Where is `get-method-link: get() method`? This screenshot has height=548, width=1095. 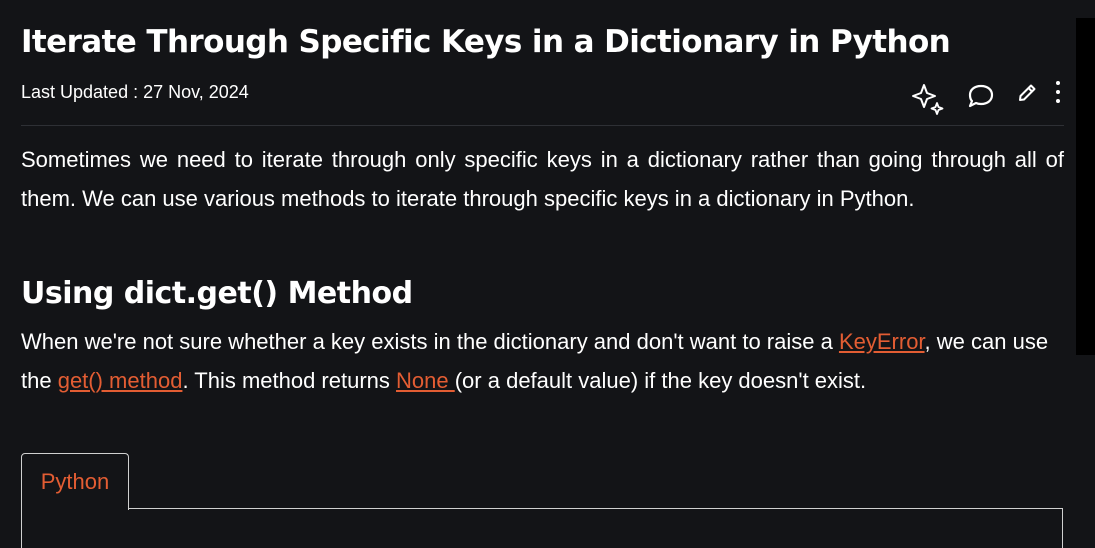
get-method-link: get() method is located at coordinates (120, 380).